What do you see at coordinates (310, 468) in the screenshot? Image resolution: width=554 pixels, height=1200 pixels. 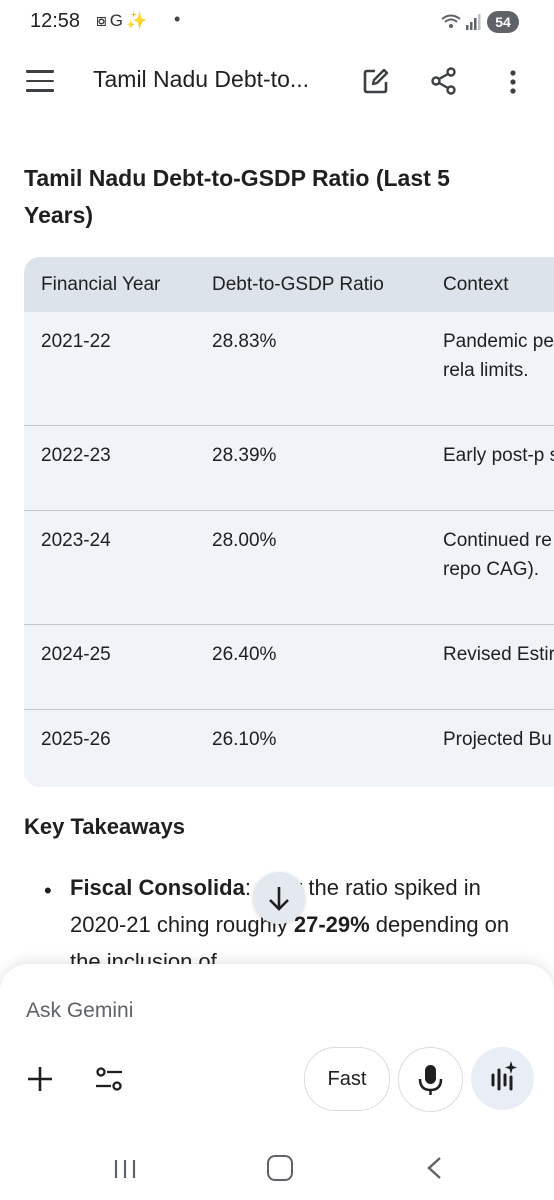 I see `cell-ratio: 28.39%` at bounding box center [310, 468].